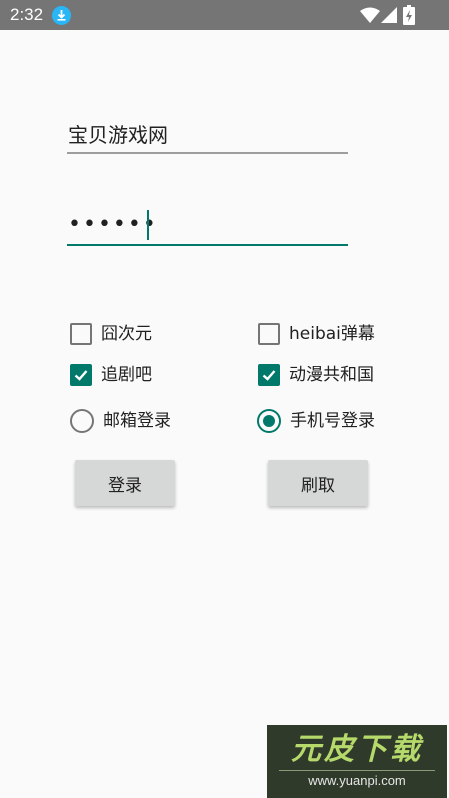  I want to click on status-bar: 2:32, so click(224, 15).